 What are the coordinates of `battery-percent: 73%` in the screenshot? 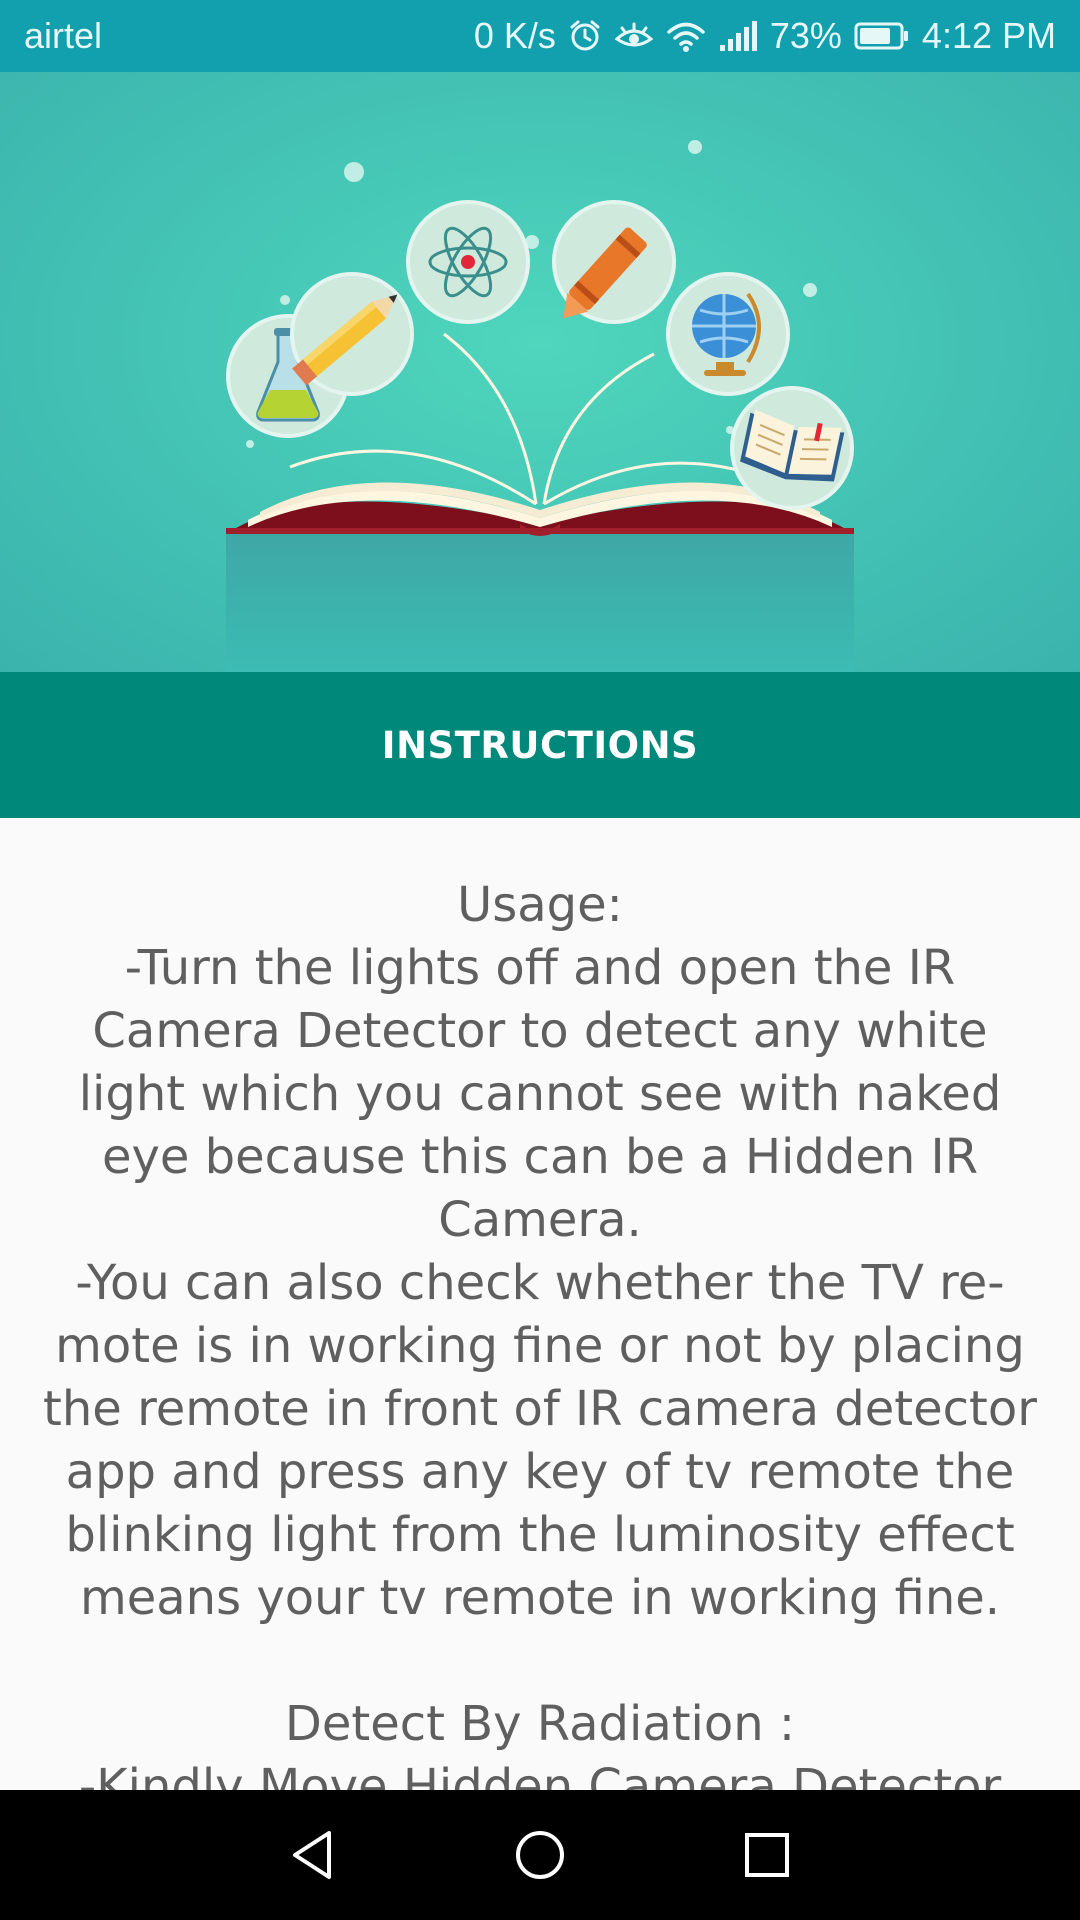 It's located at (805, 35).